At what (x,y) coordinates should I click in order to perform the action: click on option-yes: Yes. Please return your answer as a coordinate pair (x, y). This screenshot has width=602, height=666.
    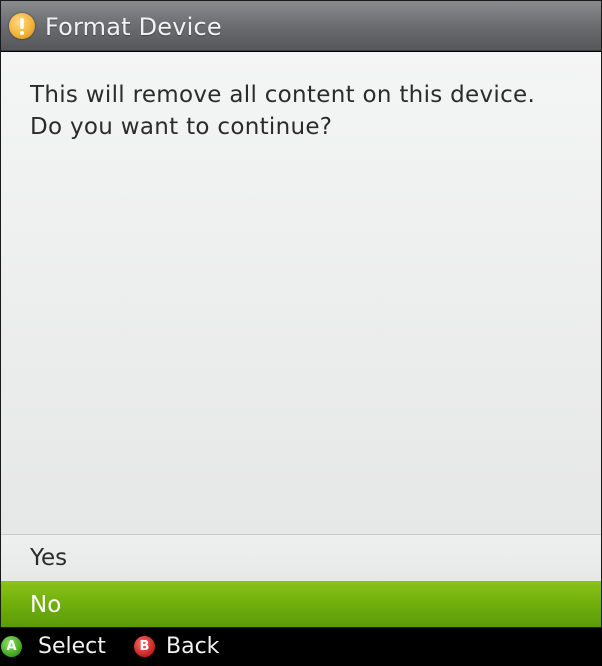
    Looking at the image, I should click on (301, 558).